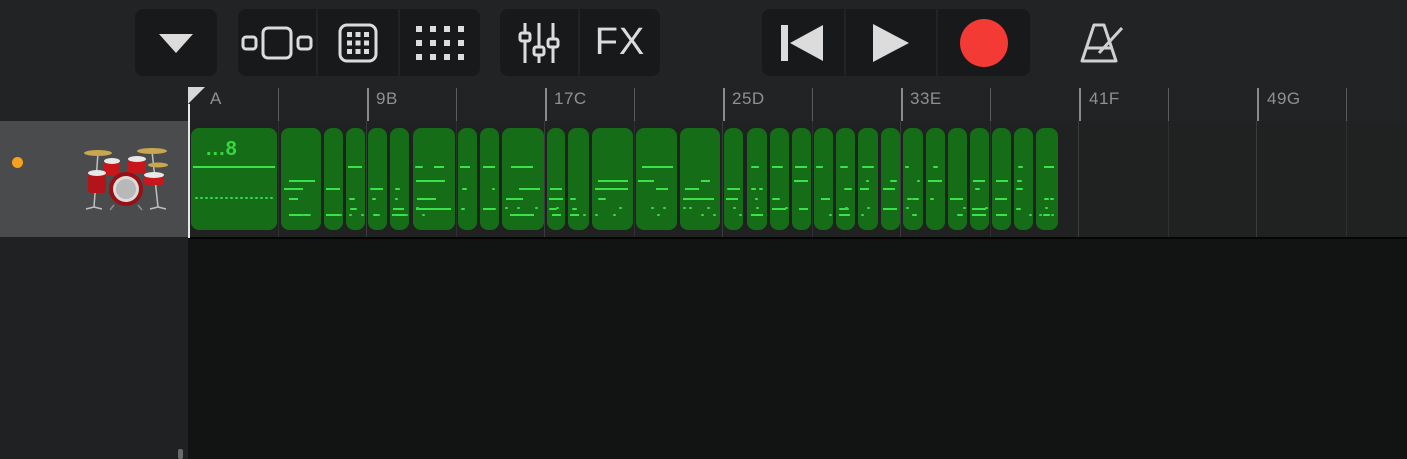  Describe the element at coordinates (180, 454) in the screenshot. I see `resize-handle` at that location.